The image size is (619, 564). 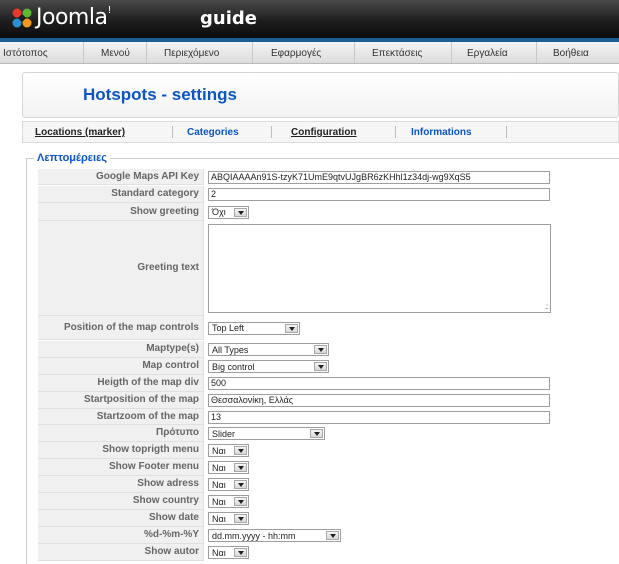 What do you see at coordinates (298, 467) in the screenshot?
I see `setting-row-footer-menu: Show Footer menu Ναι` at bounding box center [298, 467].